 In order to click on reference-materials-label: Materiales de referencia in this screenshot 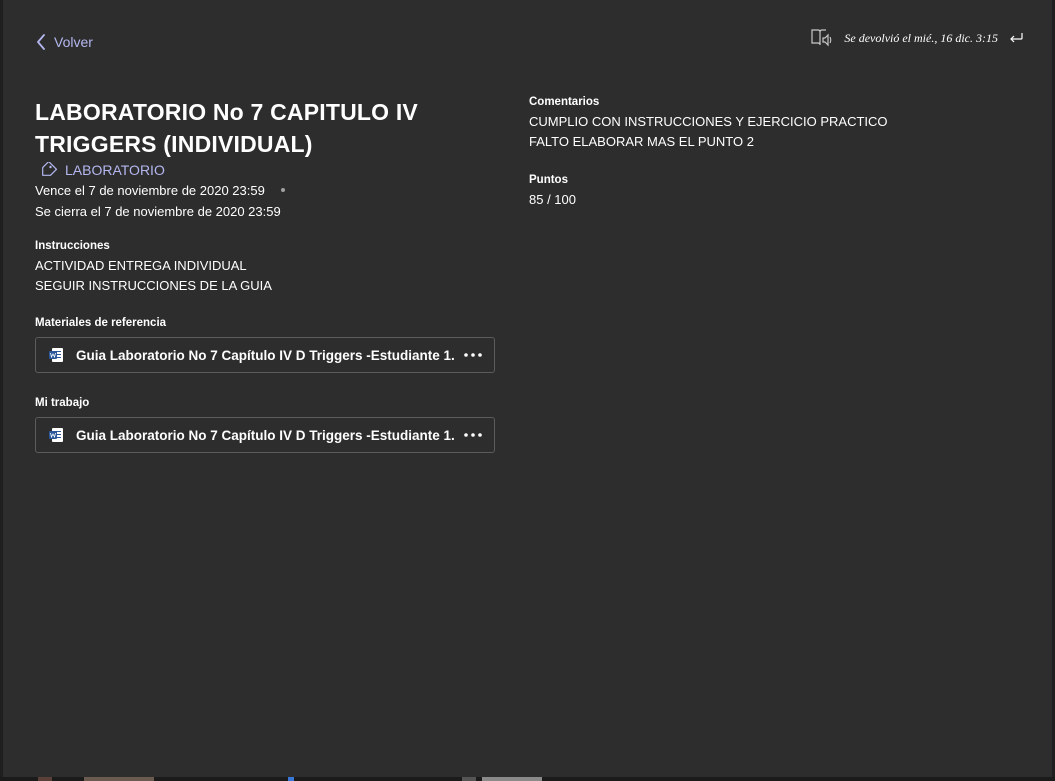, I will do `click(101, 323)`.